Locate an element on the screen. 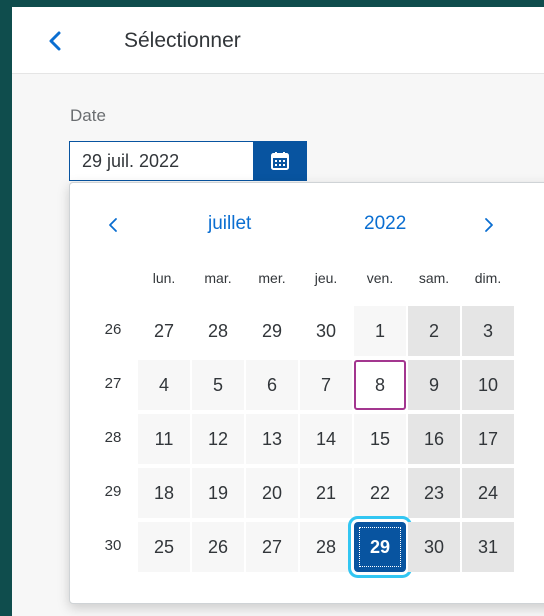 This screenshot has height=616, width=544. calendar-button is located at coordinates (280, 161).